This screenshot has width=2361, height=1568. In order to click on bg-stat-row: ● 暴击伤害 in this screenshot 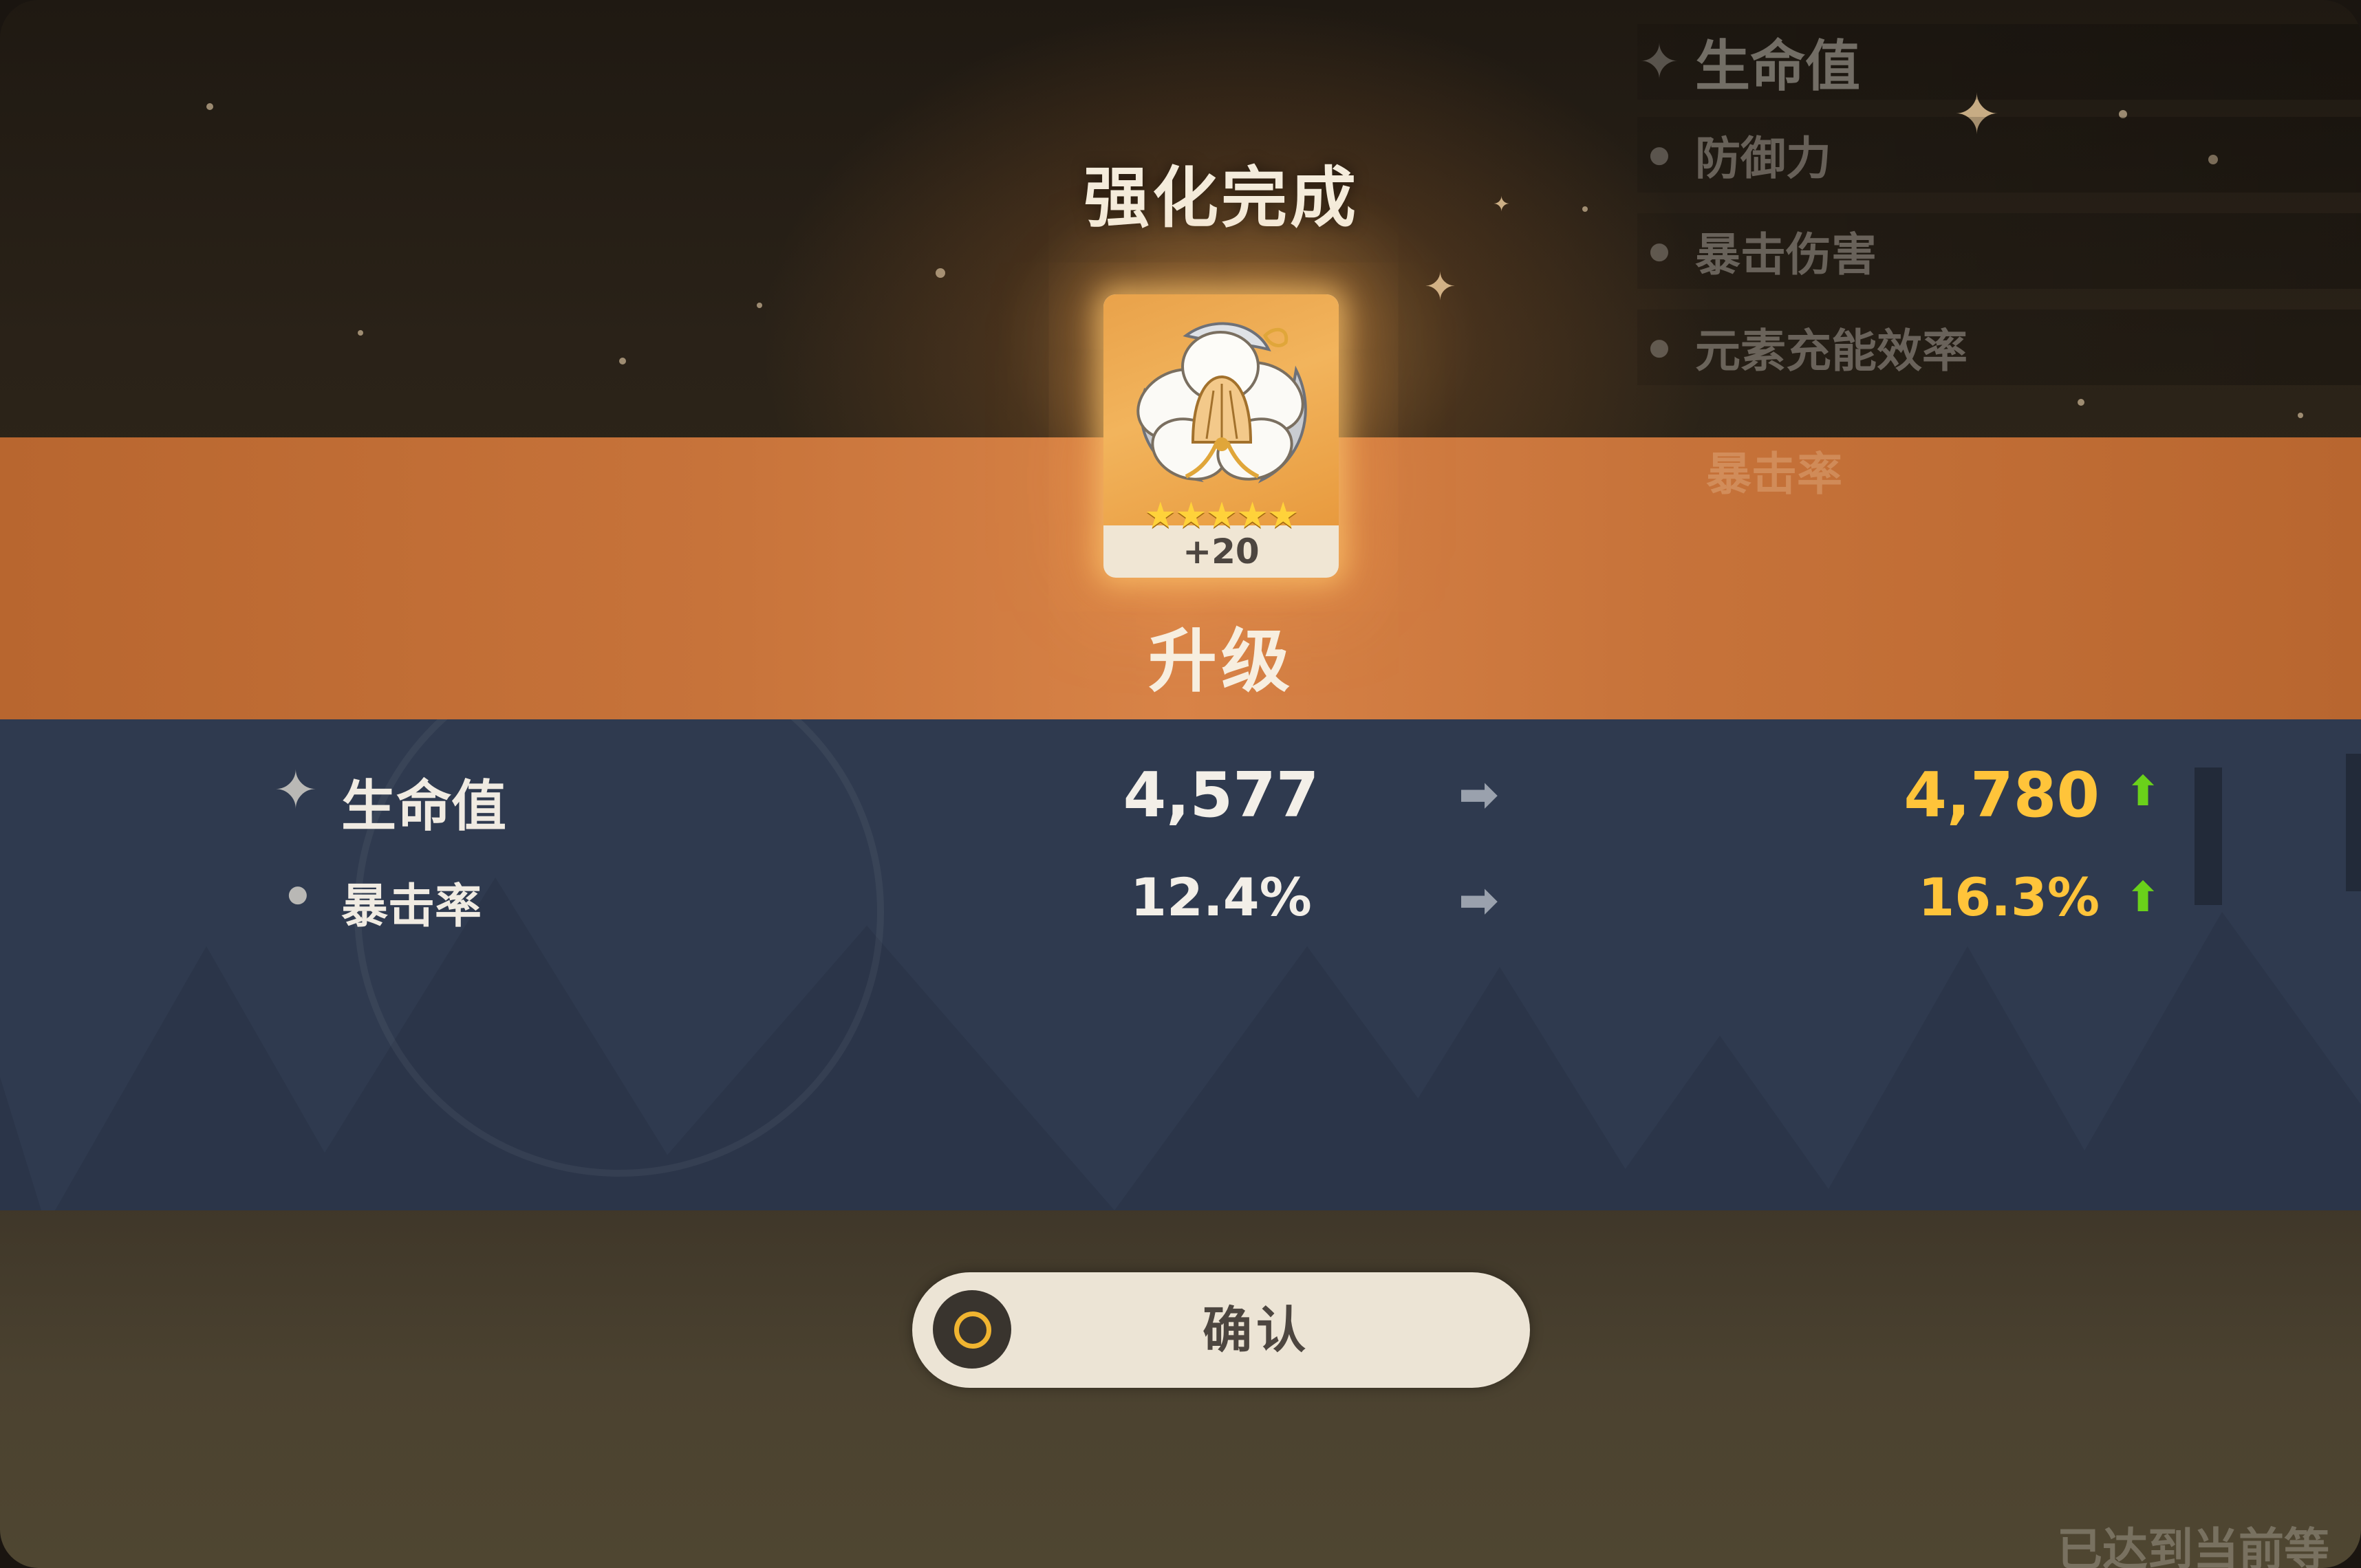, I will do `click(1999, 251)`.